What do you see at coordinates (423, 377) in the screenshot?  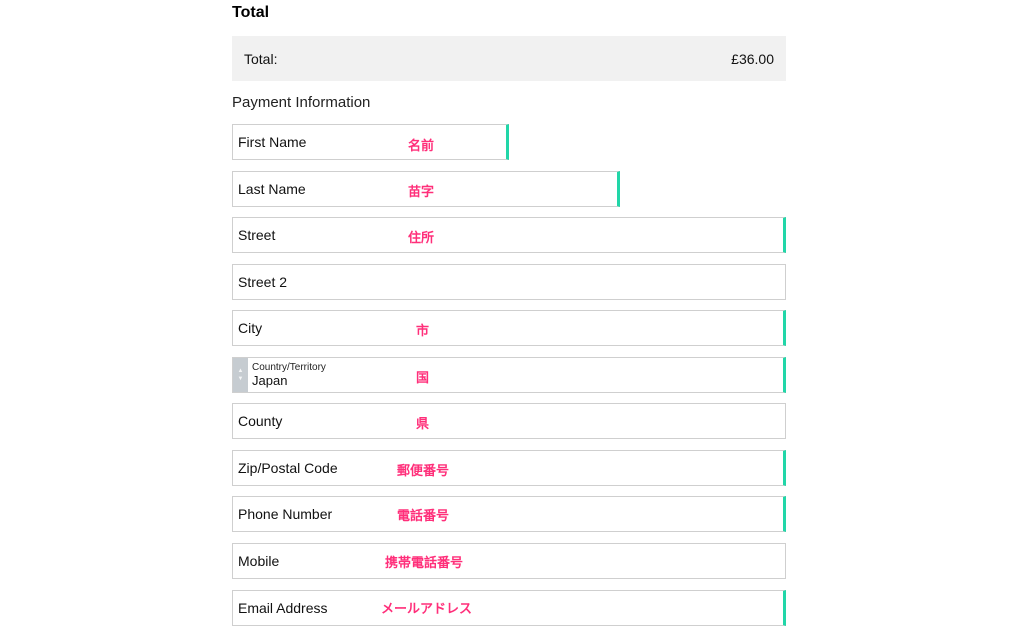 I see `country-annotation: 国` at bounding box center [423, 377].